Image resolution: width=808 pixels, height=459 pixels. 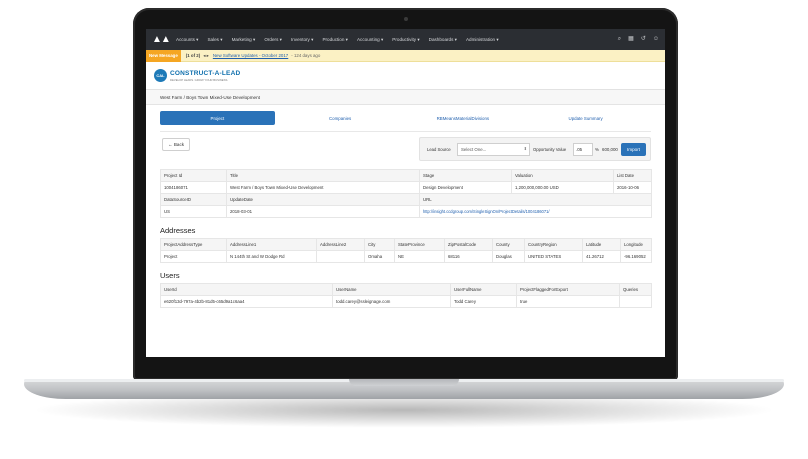 What do you see at coordinates (419, 244) in the screenshot?
I see `column-header: StateProvince` at bounding box center [419, 244].